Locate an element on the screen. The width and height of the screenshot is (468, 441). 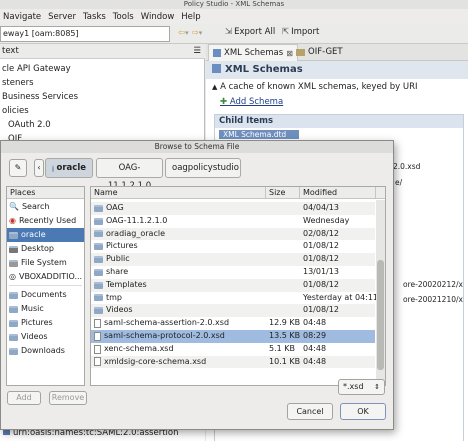
breadcrumb-oracle-label: oracle is located at coordinates (71, 168).